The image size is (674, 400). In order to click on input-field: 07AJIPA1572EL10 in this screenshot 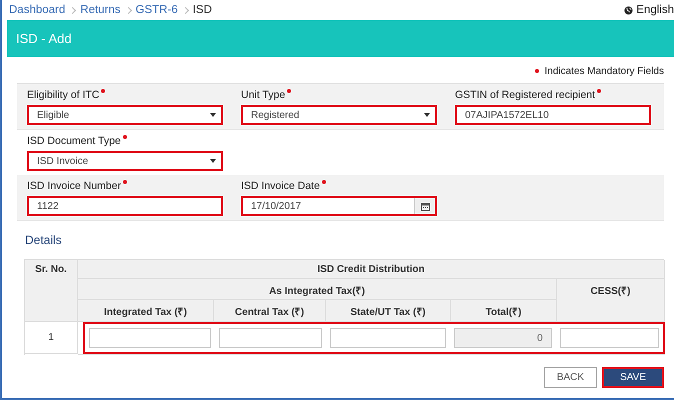, I will do `click(553, 115)`.